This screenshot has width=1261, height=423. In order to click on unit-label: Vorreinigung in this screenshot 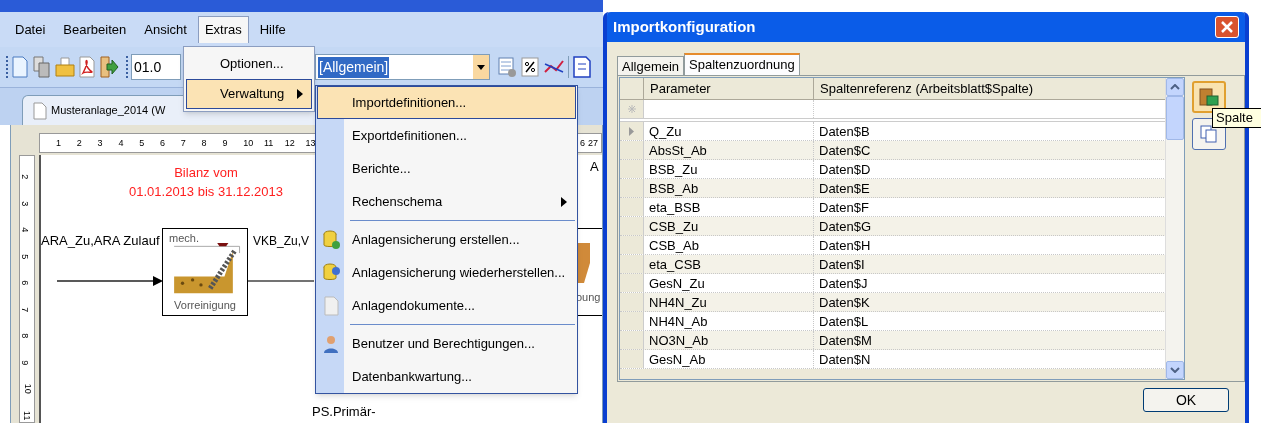, I will do `click(205, 305)`.